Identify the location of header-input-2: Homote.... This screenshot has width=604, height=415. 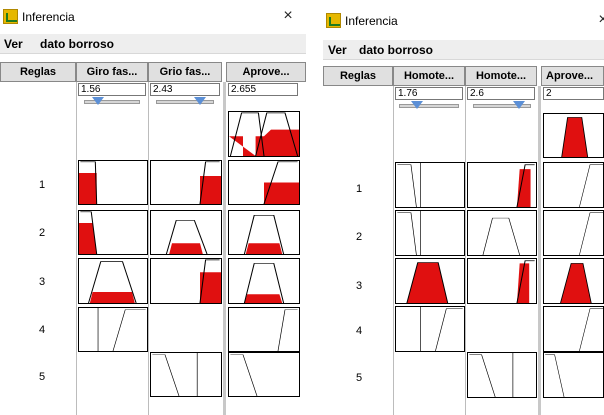
(501, 76).